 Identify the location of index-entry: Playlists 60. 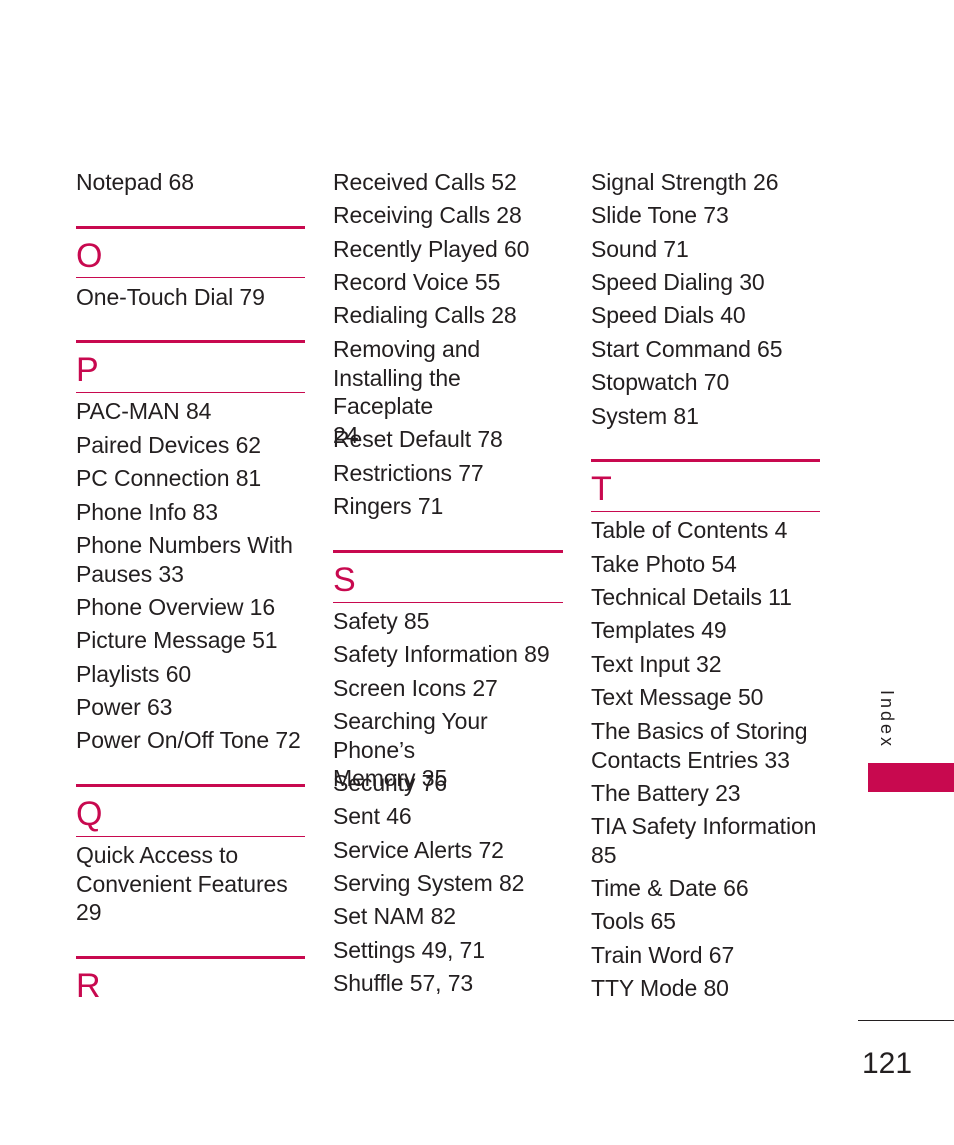
(134, 674).